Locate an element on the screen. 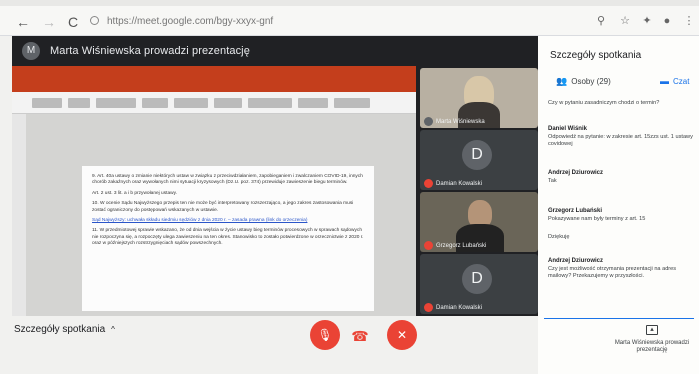 The height and width of the screenshot is (374, 699). participant-tile: Marta Wiśniewska is located at coordinates (479, 98).